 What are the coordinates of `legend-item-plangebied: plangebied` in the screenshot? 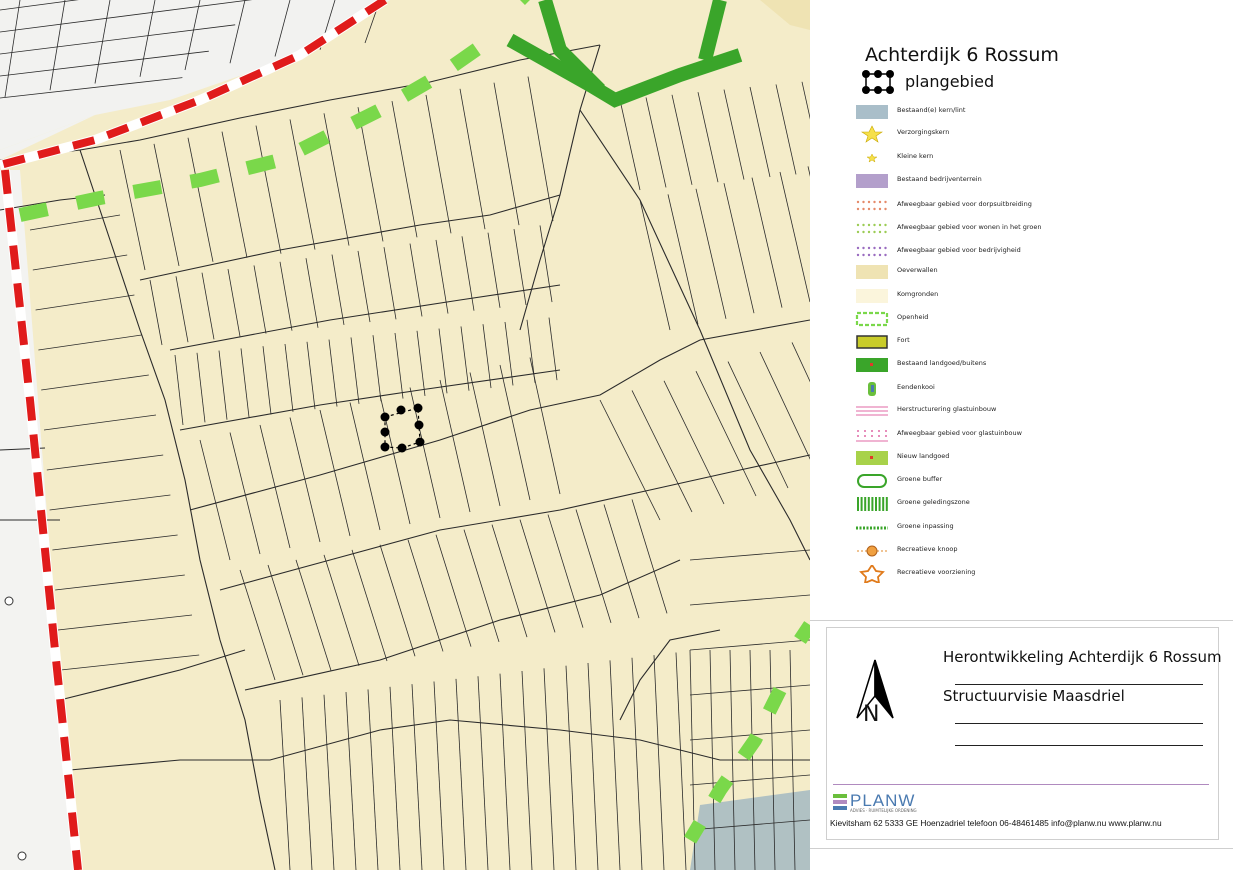 It's located at (927, 83).